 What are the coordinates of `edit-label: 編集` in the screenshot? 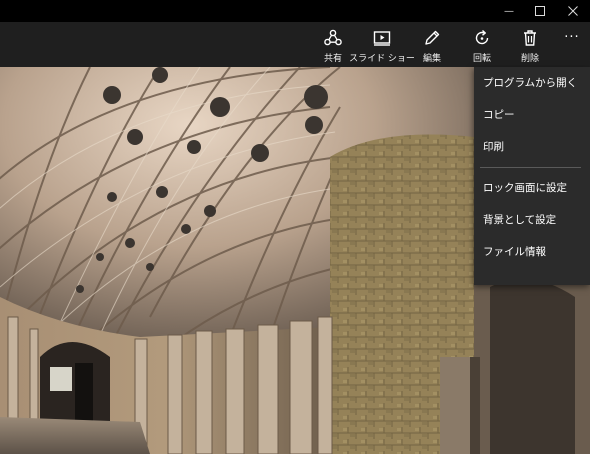 It's located at (431, 59).